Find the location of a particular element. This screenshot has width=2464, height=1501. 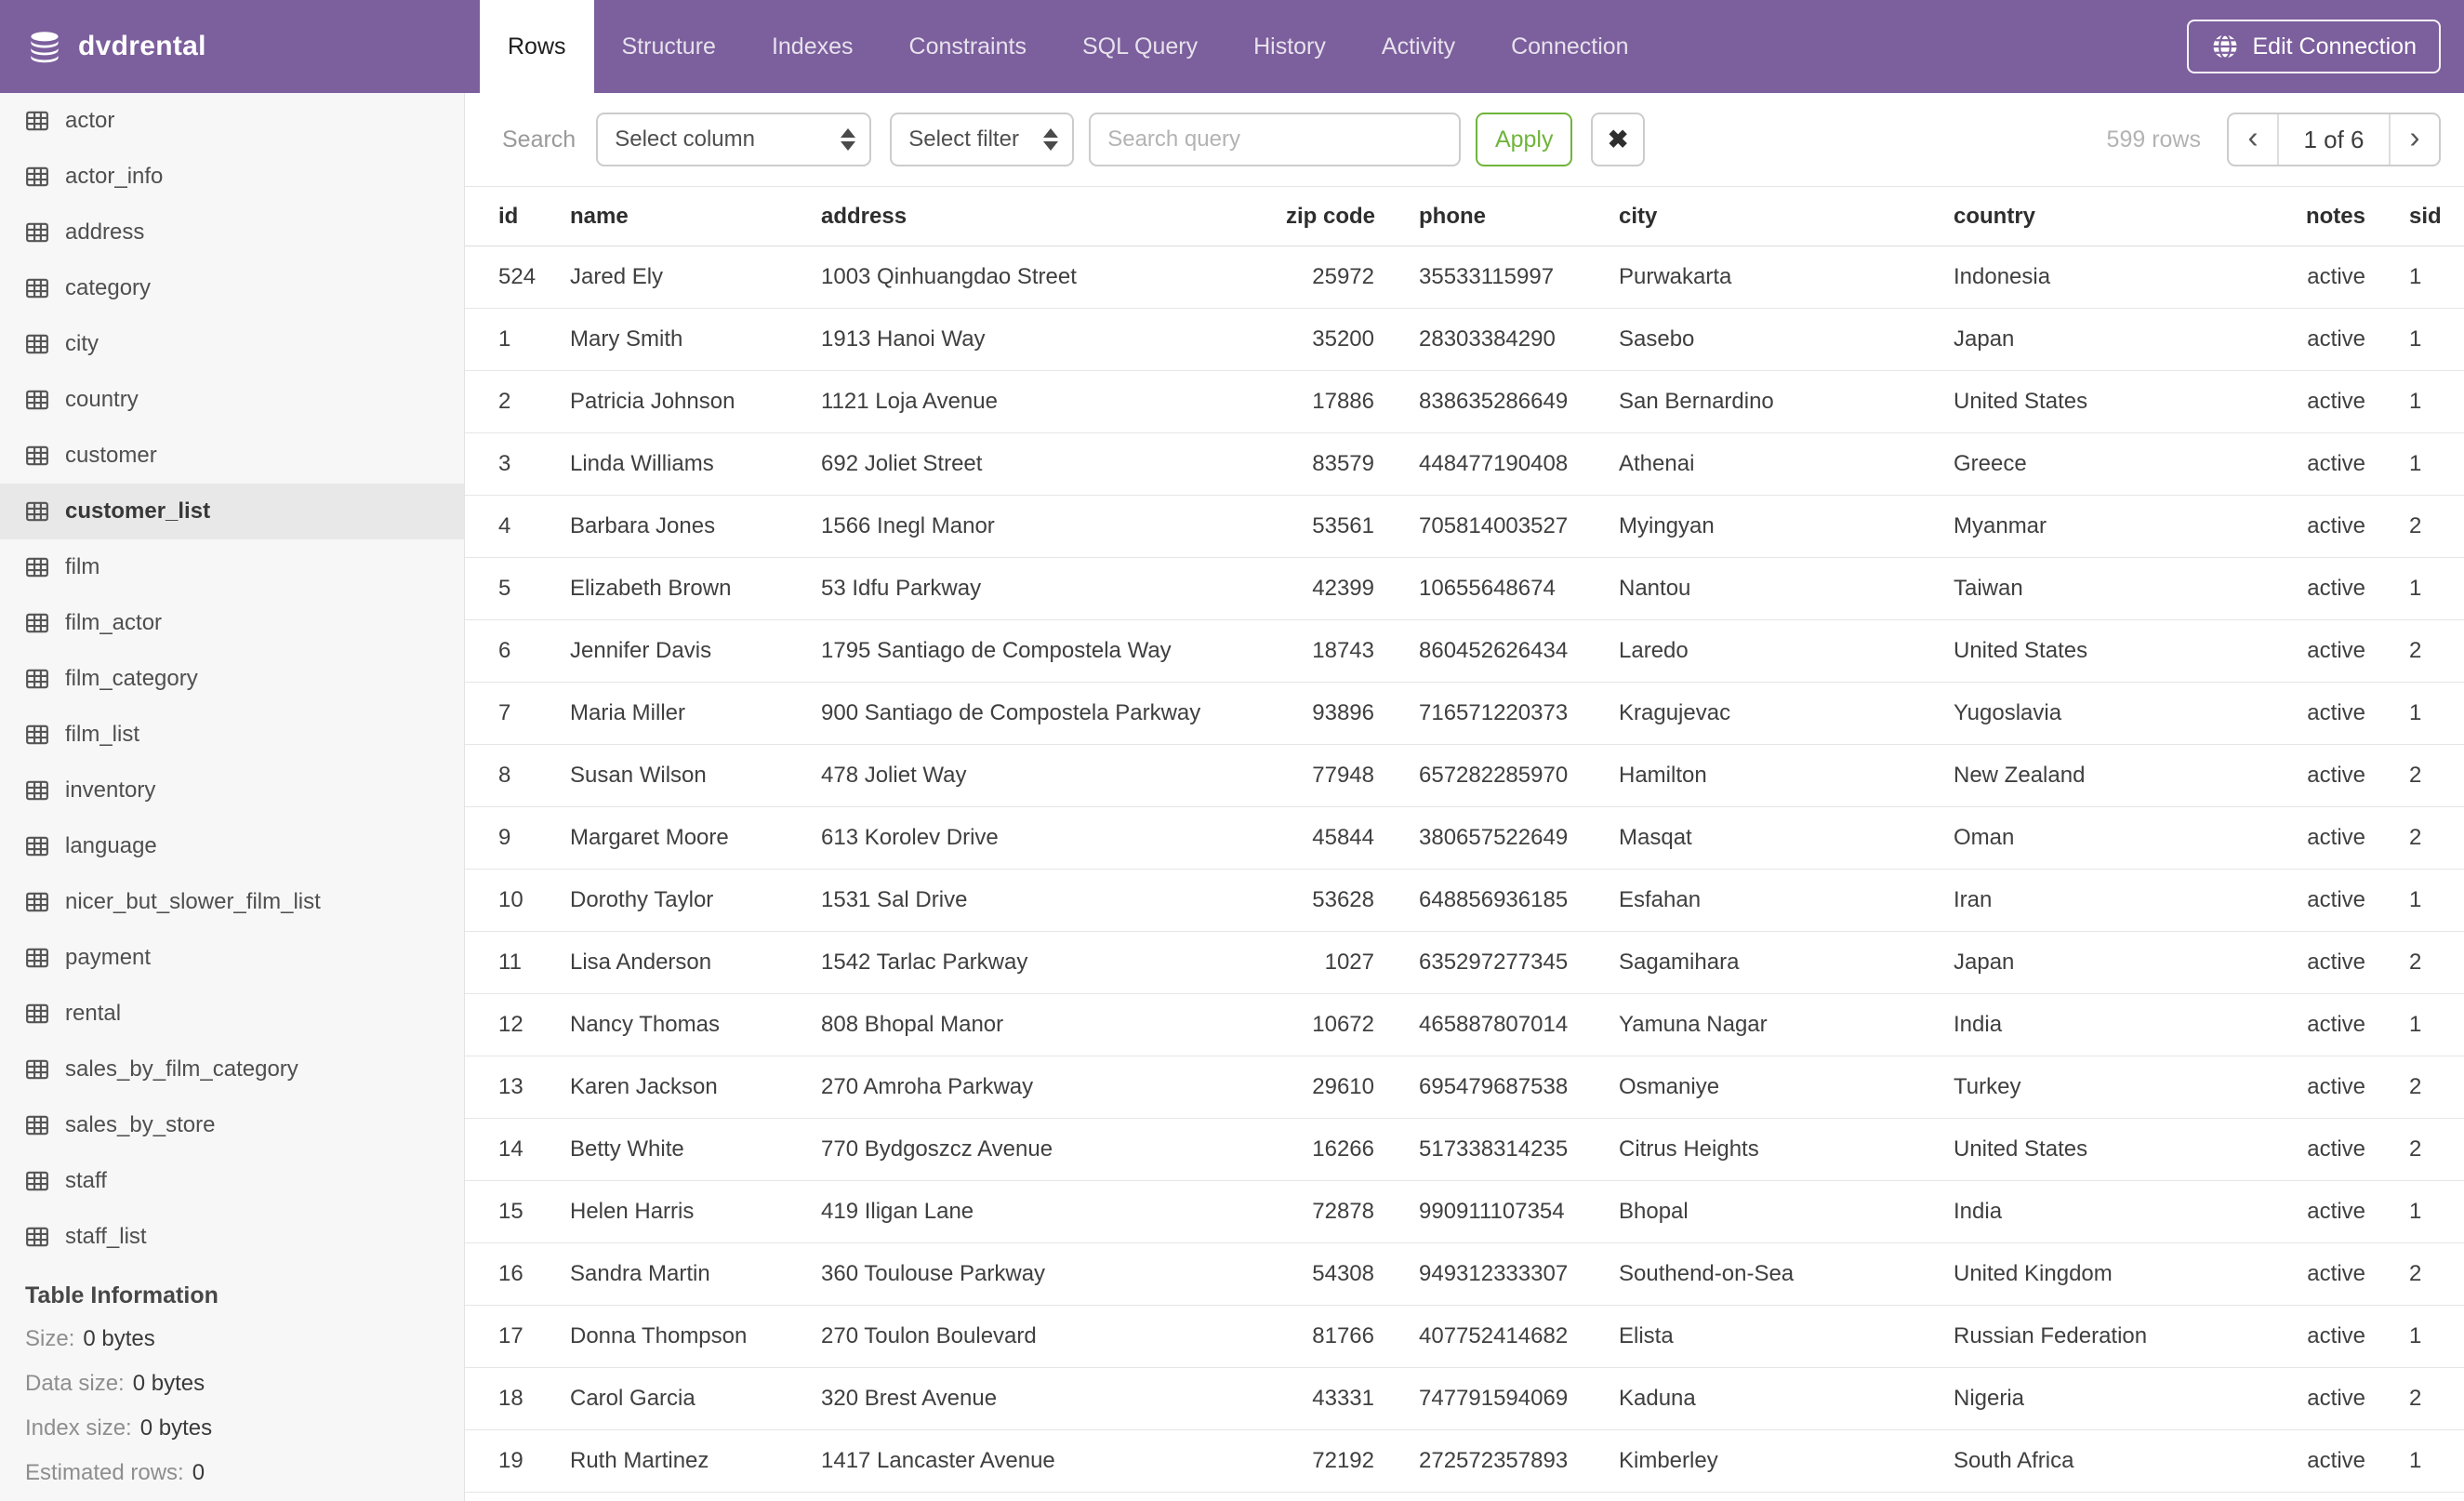

cell-country: India is located at coordinates (2118, 1211).